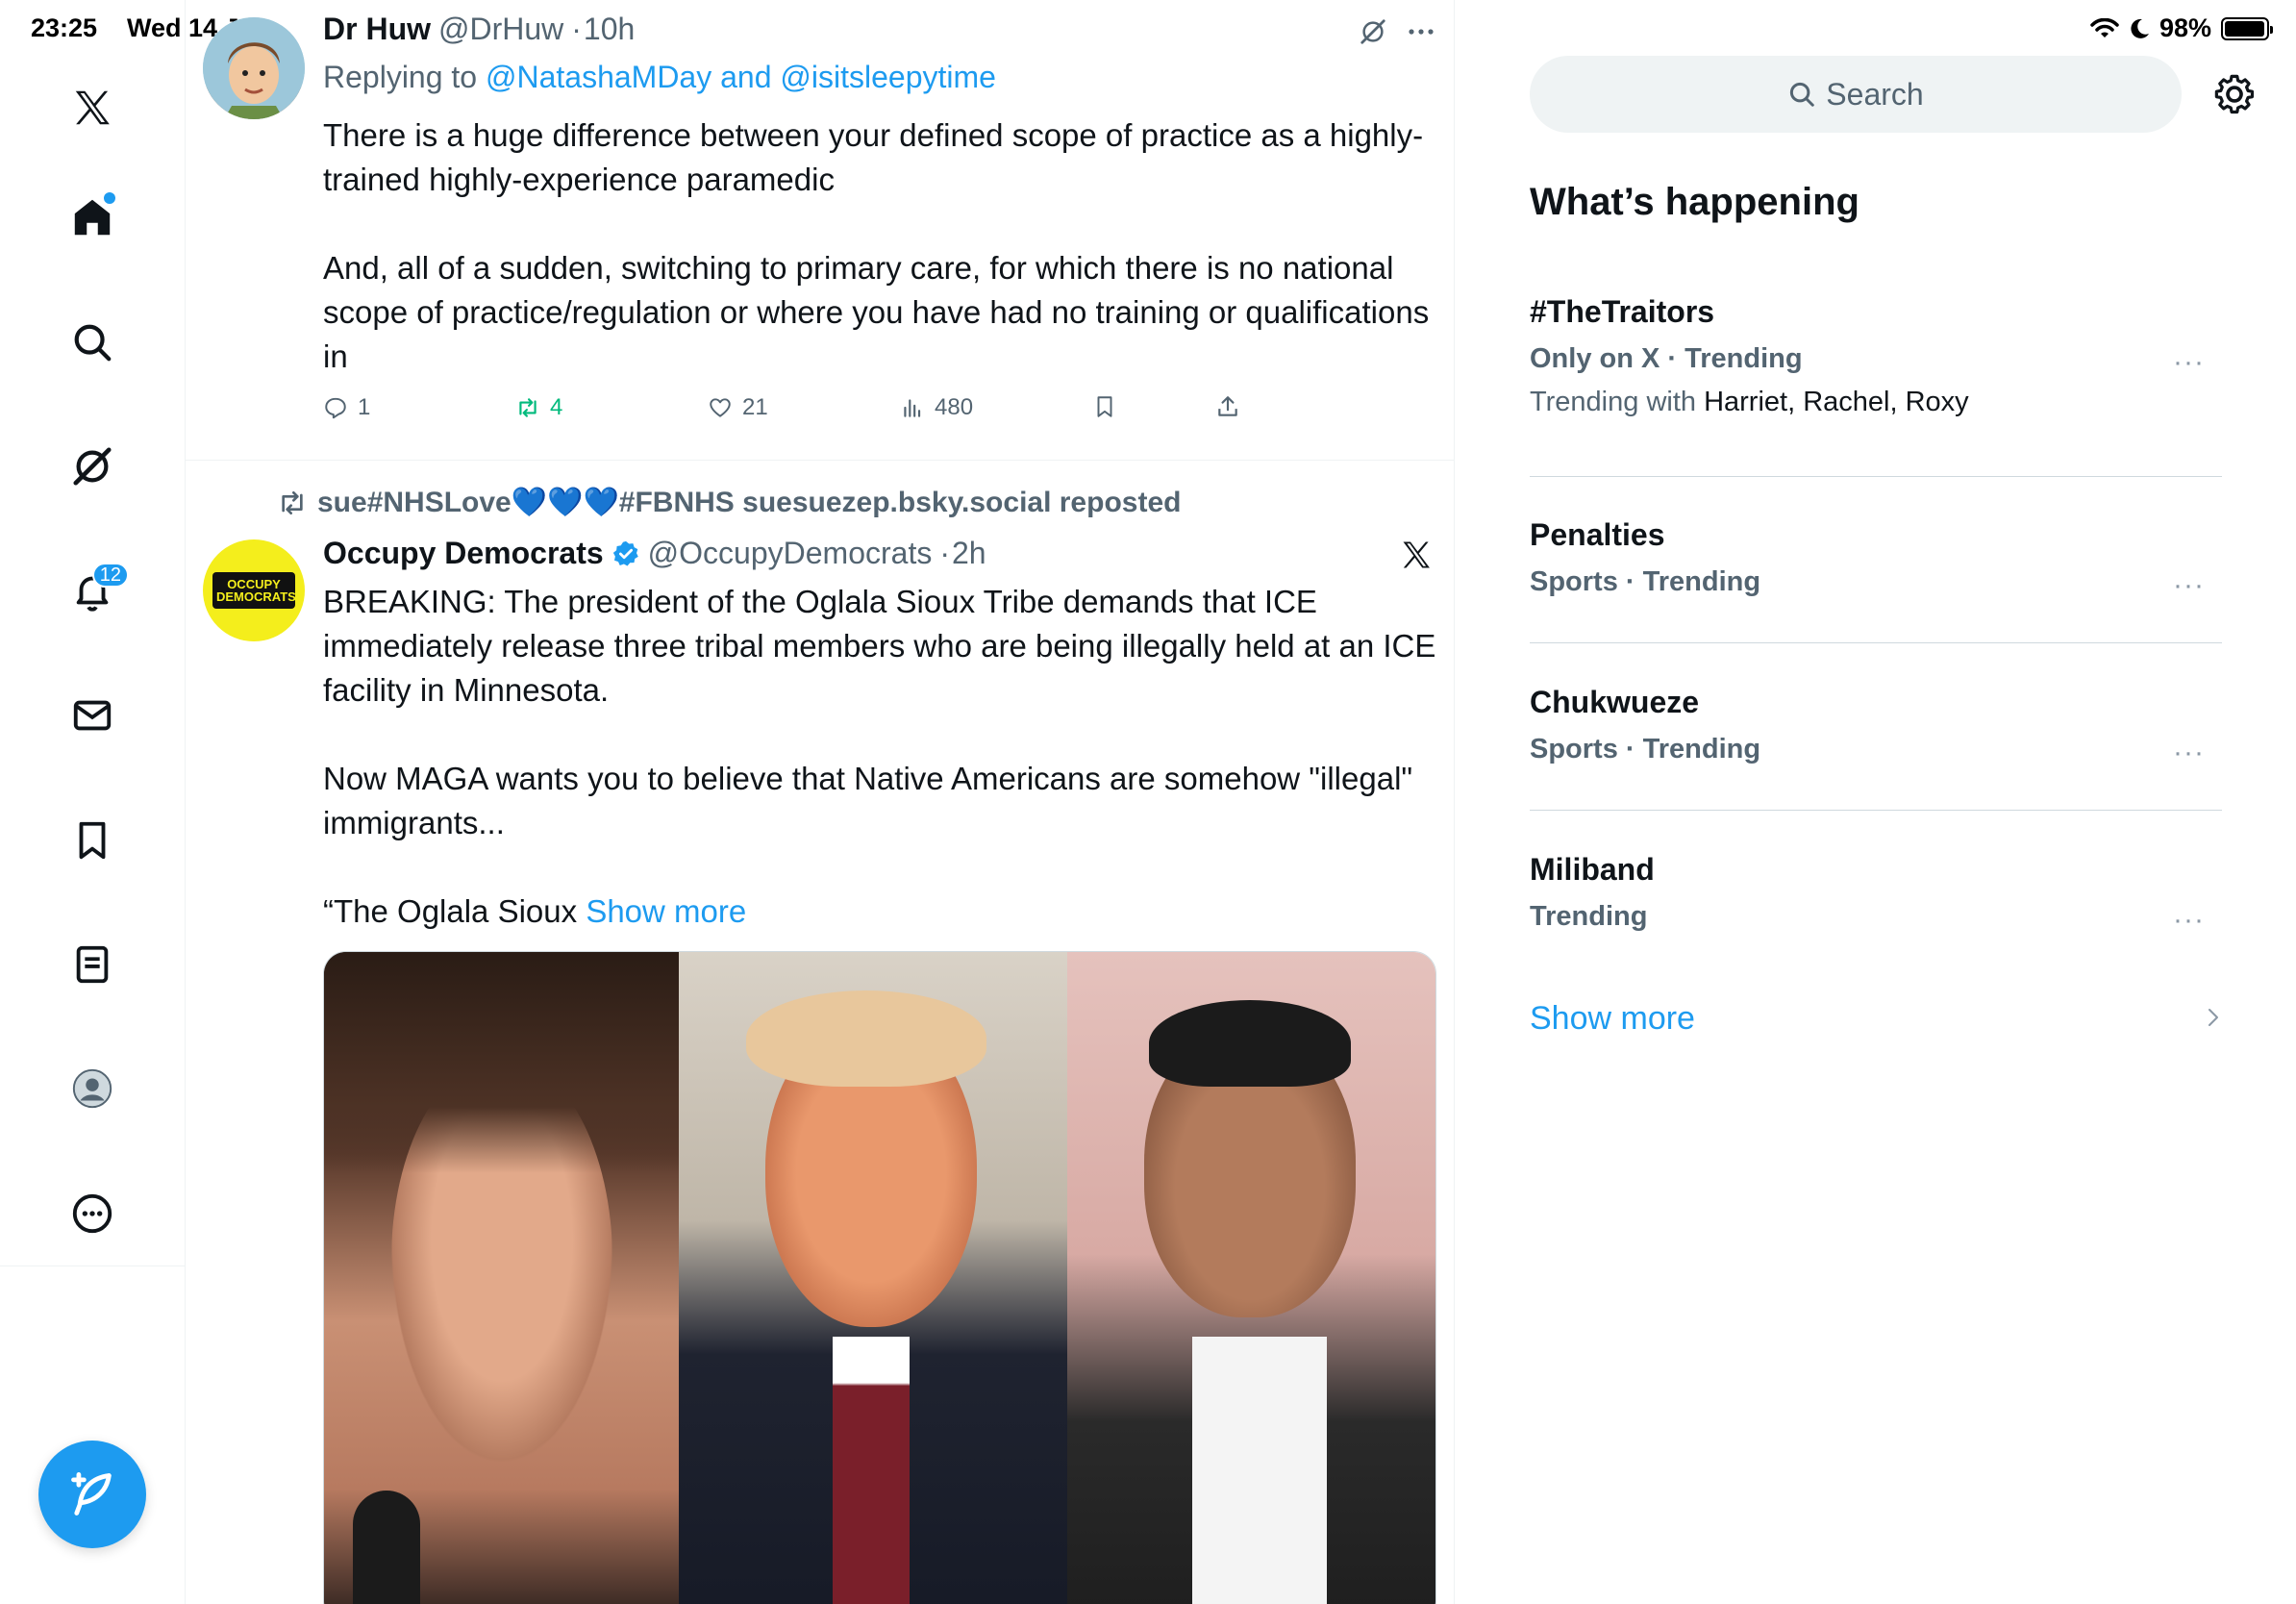  Describe the element at coordinates (1876, 870) in the screenshot. I see `trend-name: Miliband` at that location.